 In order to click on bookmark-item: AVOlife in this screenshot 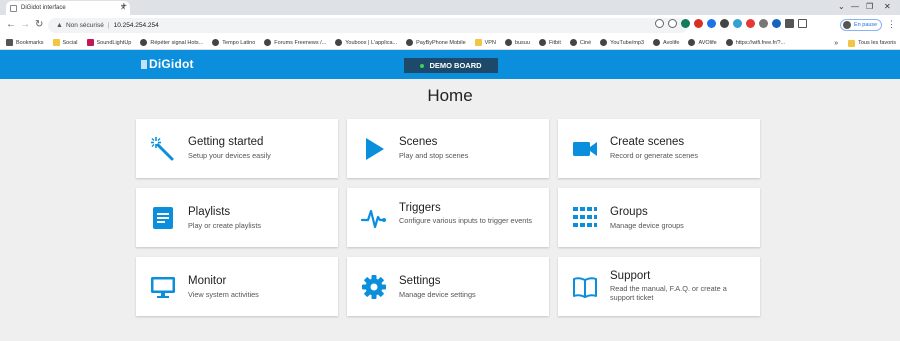, I will do `click(702, 42)`.